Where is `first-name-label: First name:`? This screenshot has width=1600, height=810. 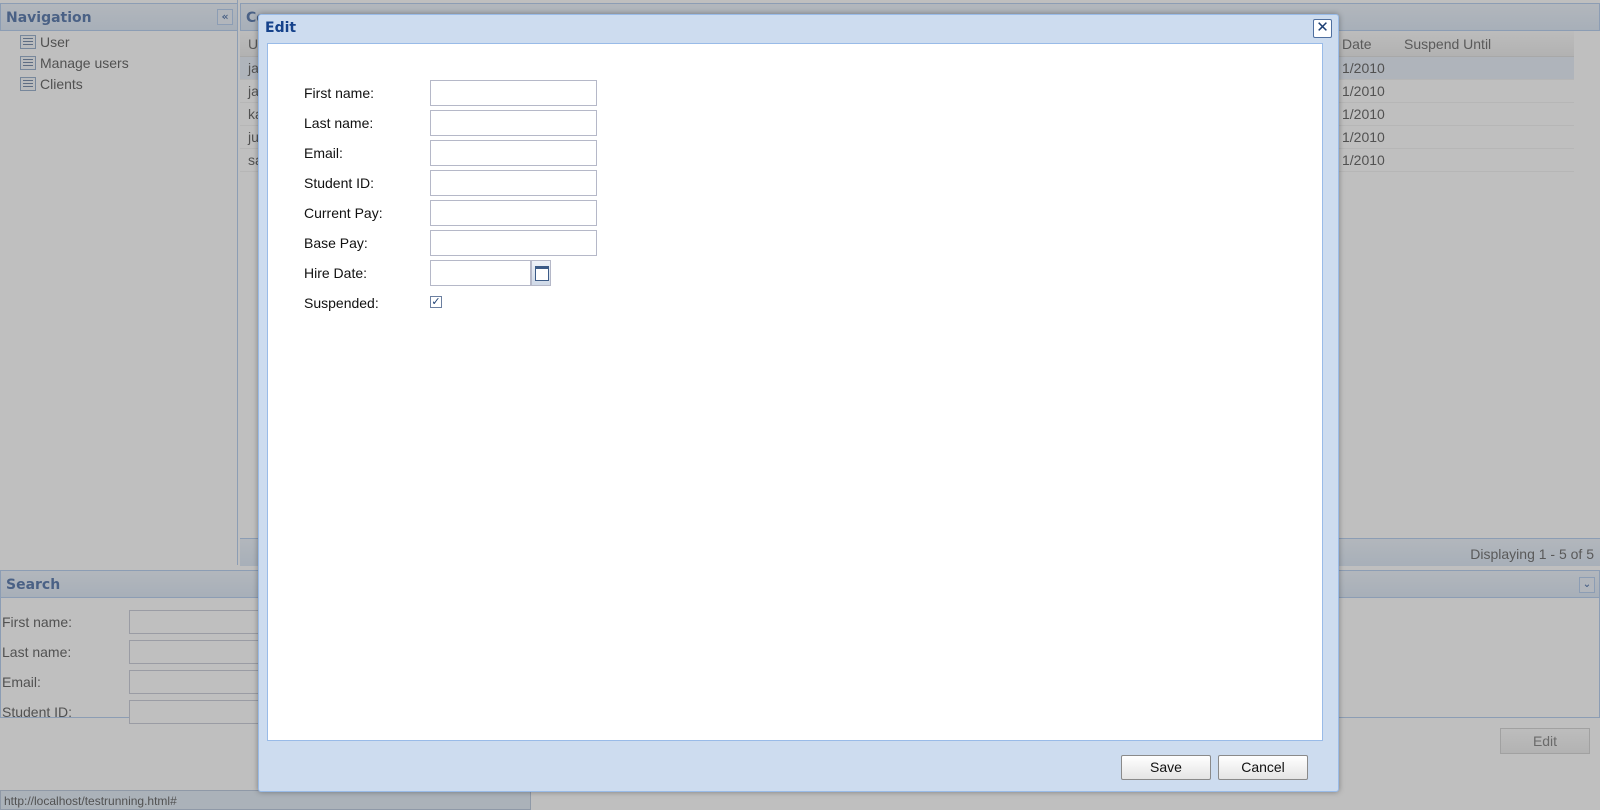 first-name-label: First name: is located at coordinates (339, 93).